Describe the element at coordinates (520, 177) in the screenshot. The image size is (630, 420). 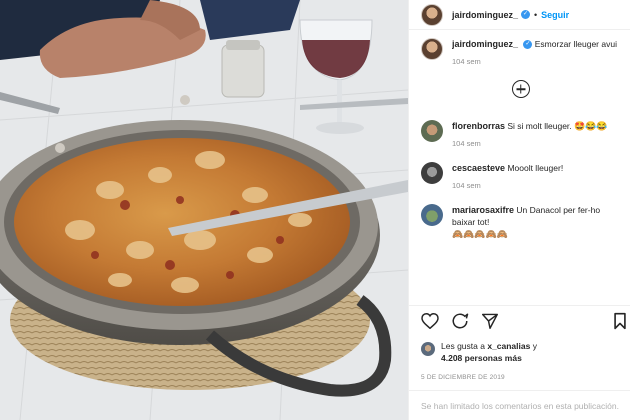
I see `comment-item: cescaesteve Mooolt lleuger! 104 sem` at that location.